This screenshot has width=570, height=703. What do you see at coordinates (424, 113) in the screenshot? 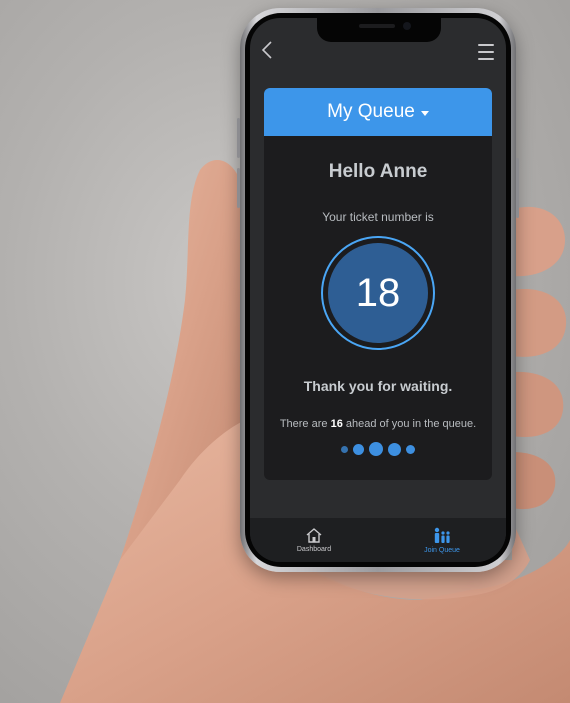
I see `caret-down-icon` at bounding box center [424, 113].